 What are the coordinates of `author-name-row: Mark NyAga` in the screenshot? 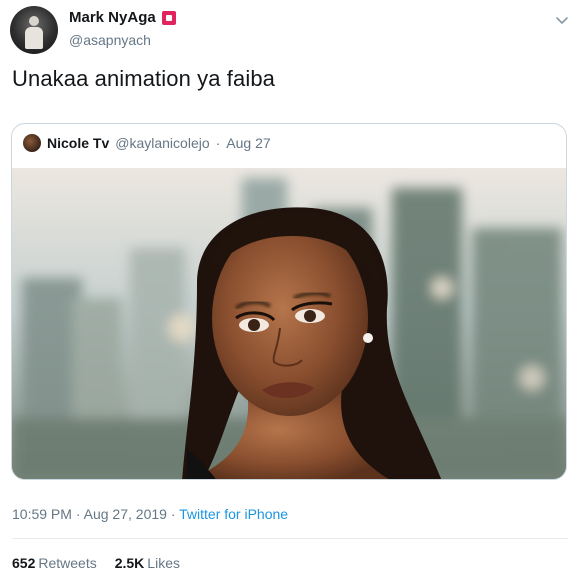 It's located at (122, 17).